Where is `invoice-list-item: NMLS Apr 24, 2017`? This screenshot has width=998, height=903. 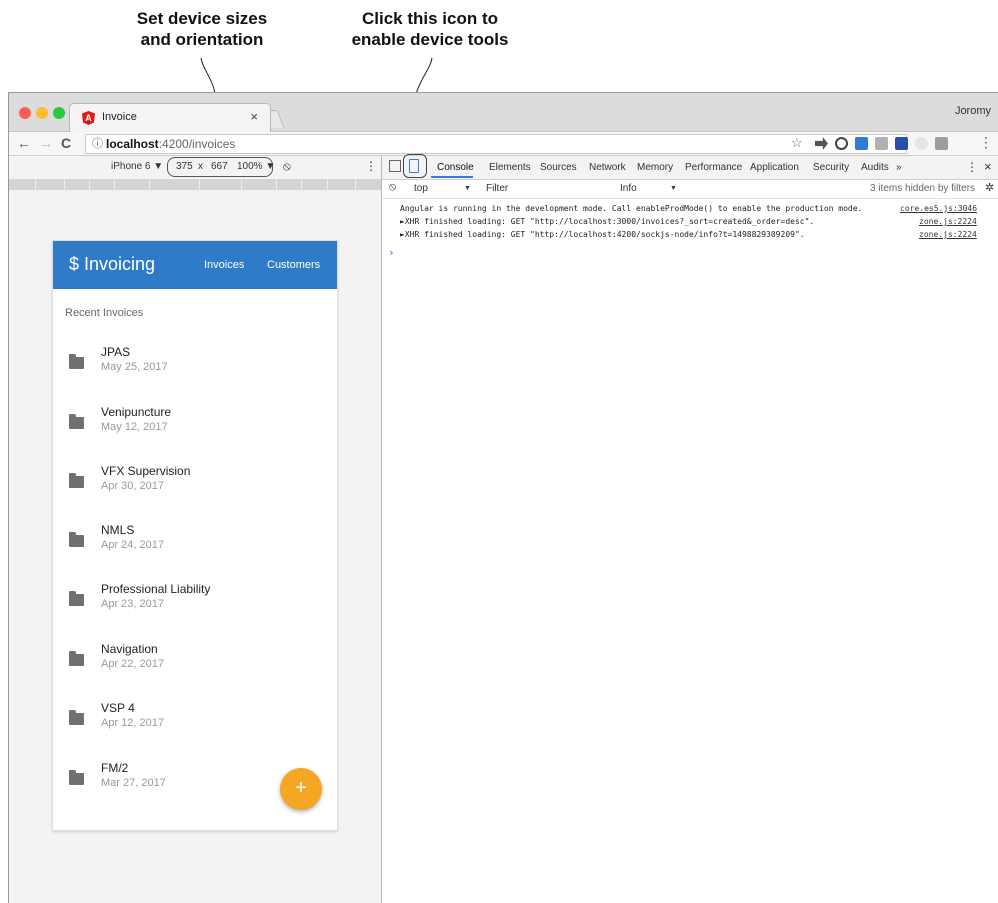
invoice-list-item: NMLS Apr 24, 2017 is located at coordinates (195, 552).